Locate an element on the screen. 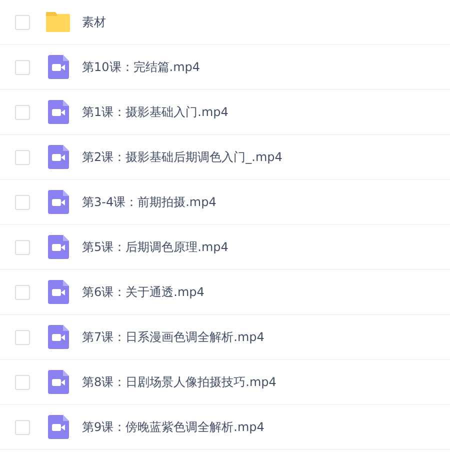 Image resolution: width=450 pixels, height=469 pixels. file-name: 第1课：摄影基础入门.mp4 is located at coordinates (155, 112).